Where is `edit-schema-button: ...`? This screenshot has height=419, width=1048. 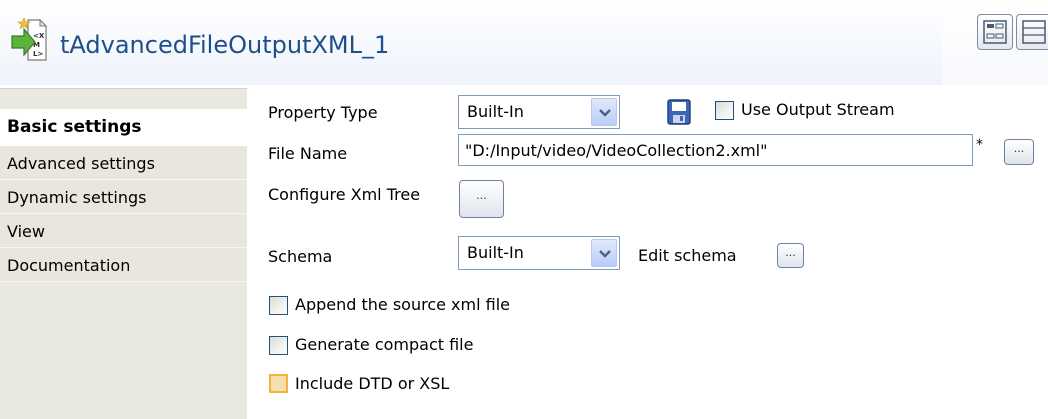
edit-schema-button: ... is located at coordinates (790, 255).